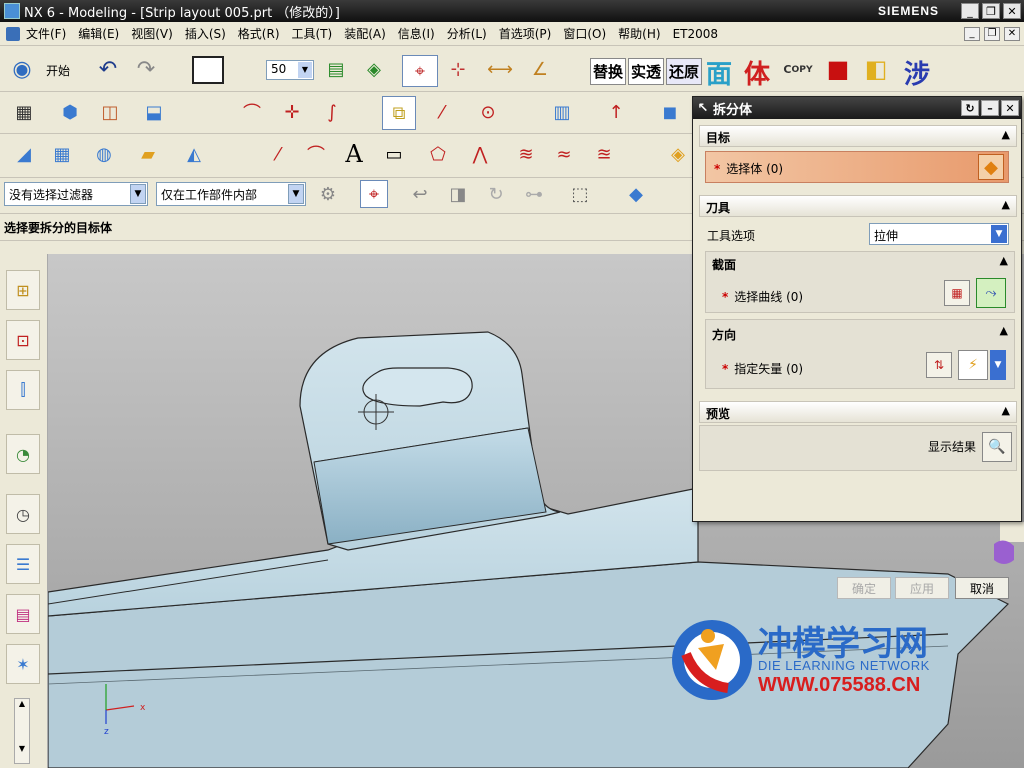 The height and width of the screenshot is (768, 1024). Describe the element at coordinates (797, 69) in the screenshot. I see `copy-icon: C OPY` at that location.